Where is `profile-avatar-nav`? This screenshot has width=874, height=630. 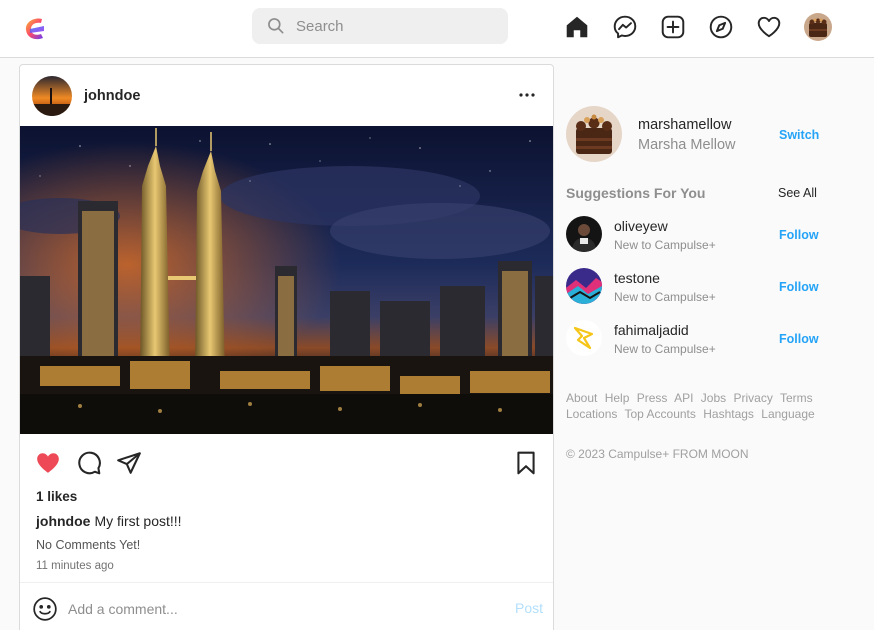
profile-avatar-nav is located at coordinates (818, 27).